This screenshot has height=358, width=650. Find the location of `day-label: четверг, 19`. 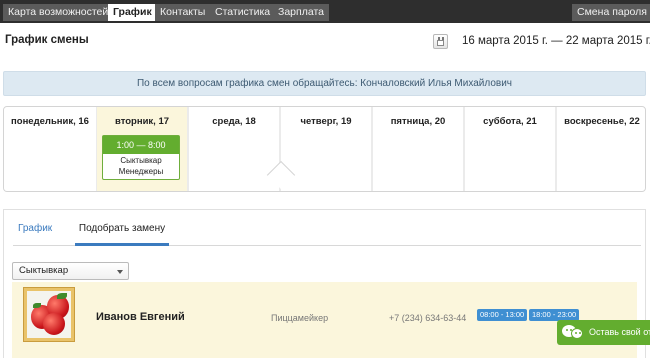

day-label: четверг, 19 is located at coordinates (326, 121).